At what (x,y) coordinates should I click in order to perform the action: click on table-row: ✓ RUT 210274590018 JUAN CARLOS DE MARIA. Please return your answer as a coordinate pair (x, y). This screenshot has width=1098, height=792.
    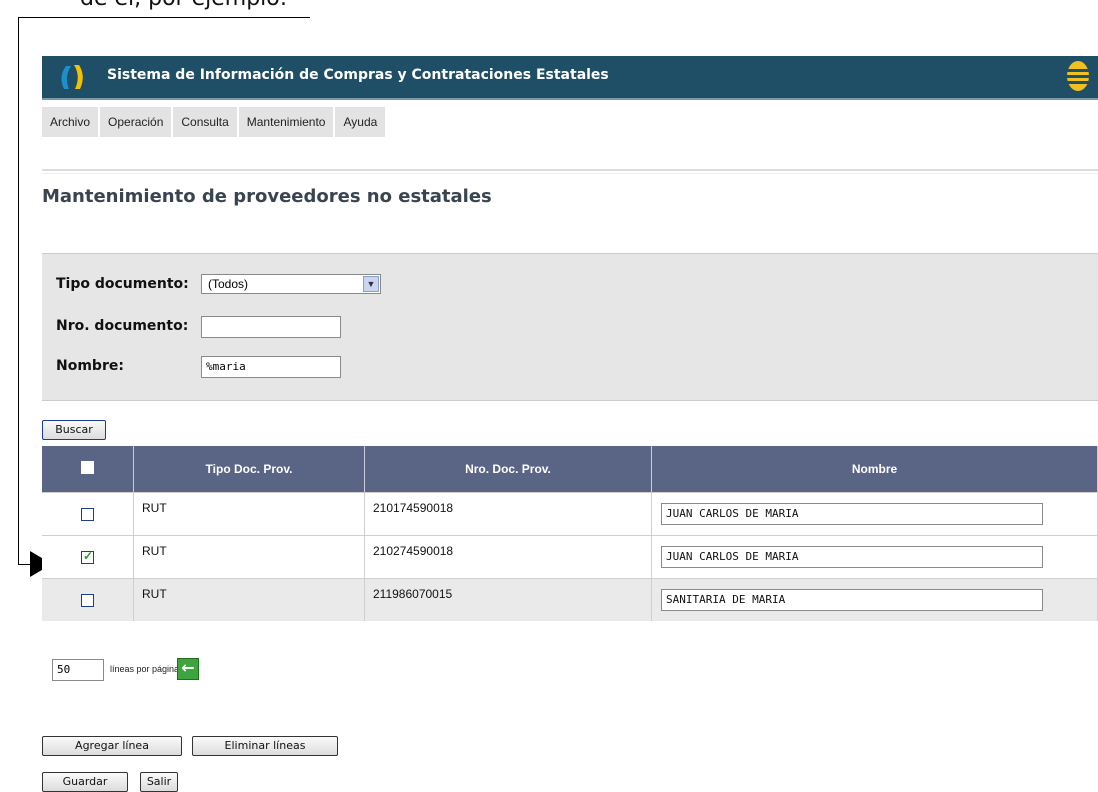
    Looking at the image, I should click on (570, 557).